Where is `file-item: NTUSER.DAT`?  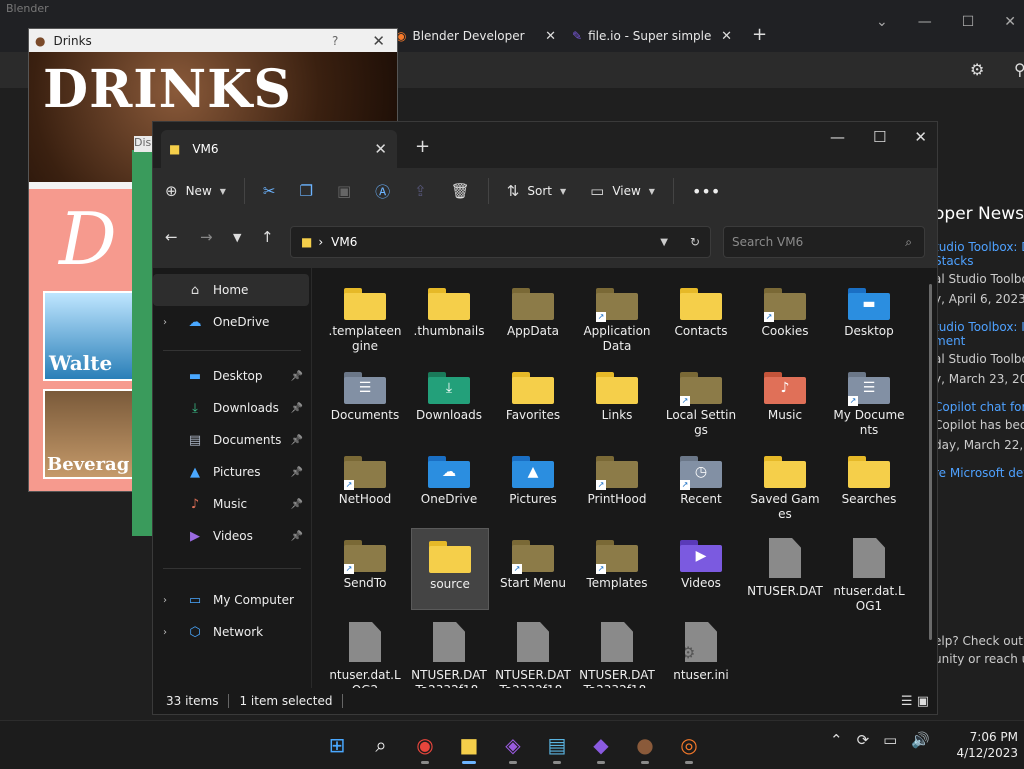
file-item: NTUSER.DAT is located at coordinates (785, 568).